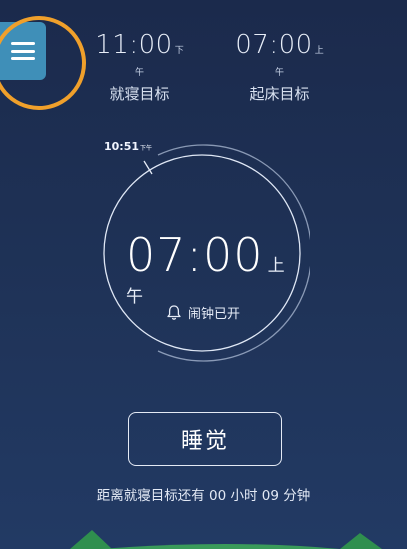  Describe the element at coordinates (139, 67) in the screenshot. I see `bedtime-target: 11:00 下午 就寝目标` at that location.